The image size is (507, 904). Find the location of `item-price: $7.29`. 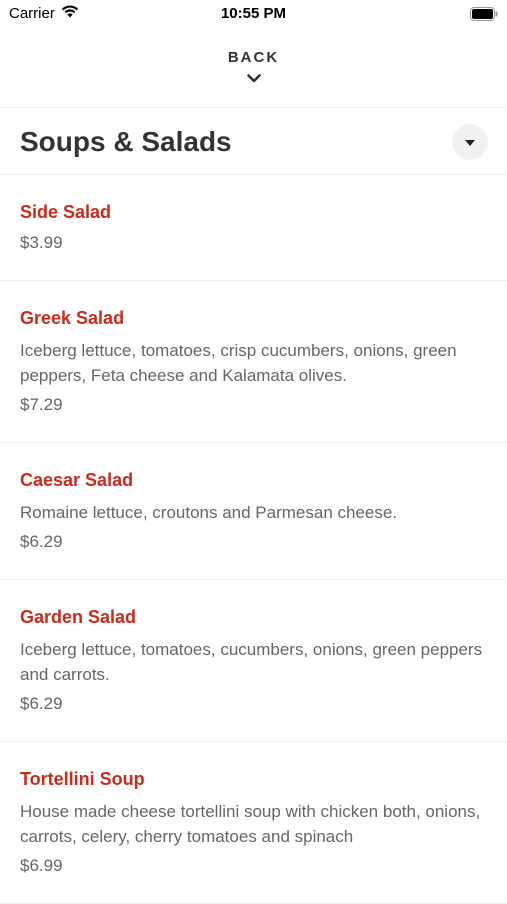

item-price: $7.29 is located at coordinates (41, 404).